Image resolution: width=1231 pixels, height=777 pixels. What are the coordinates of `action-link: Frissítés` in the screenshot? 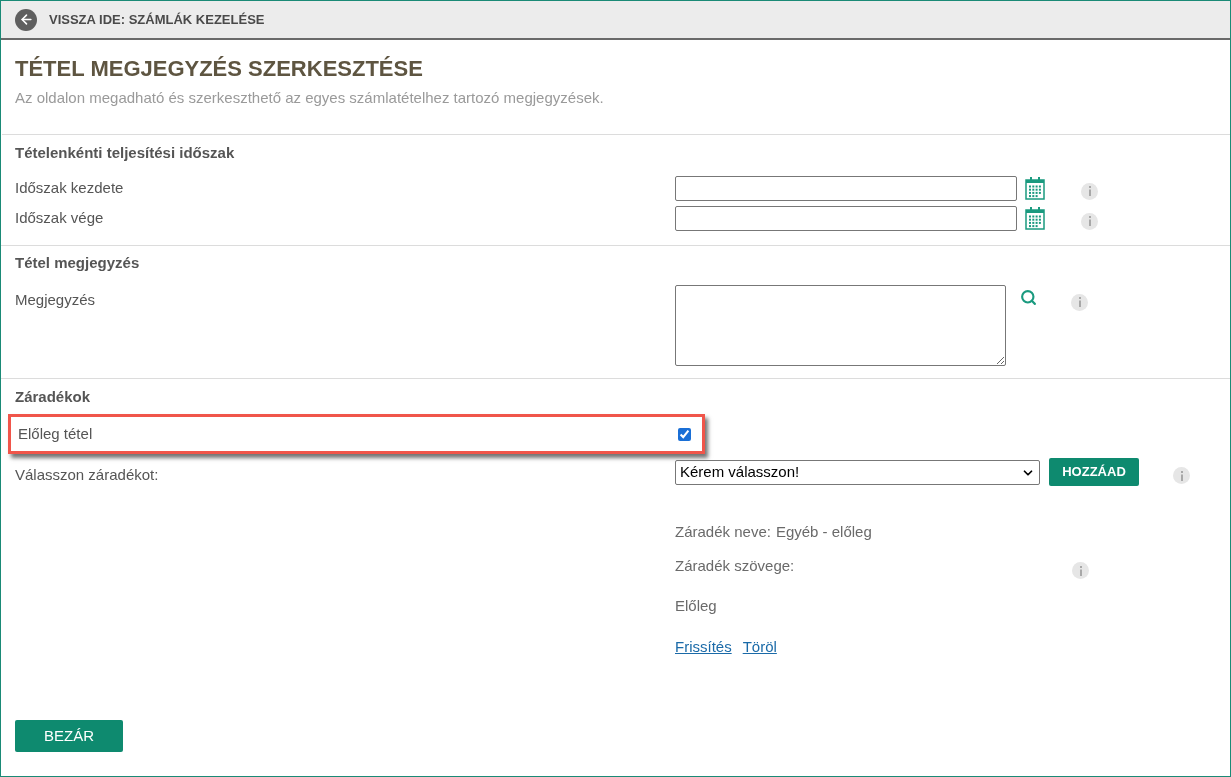 It's located at (703, 646).